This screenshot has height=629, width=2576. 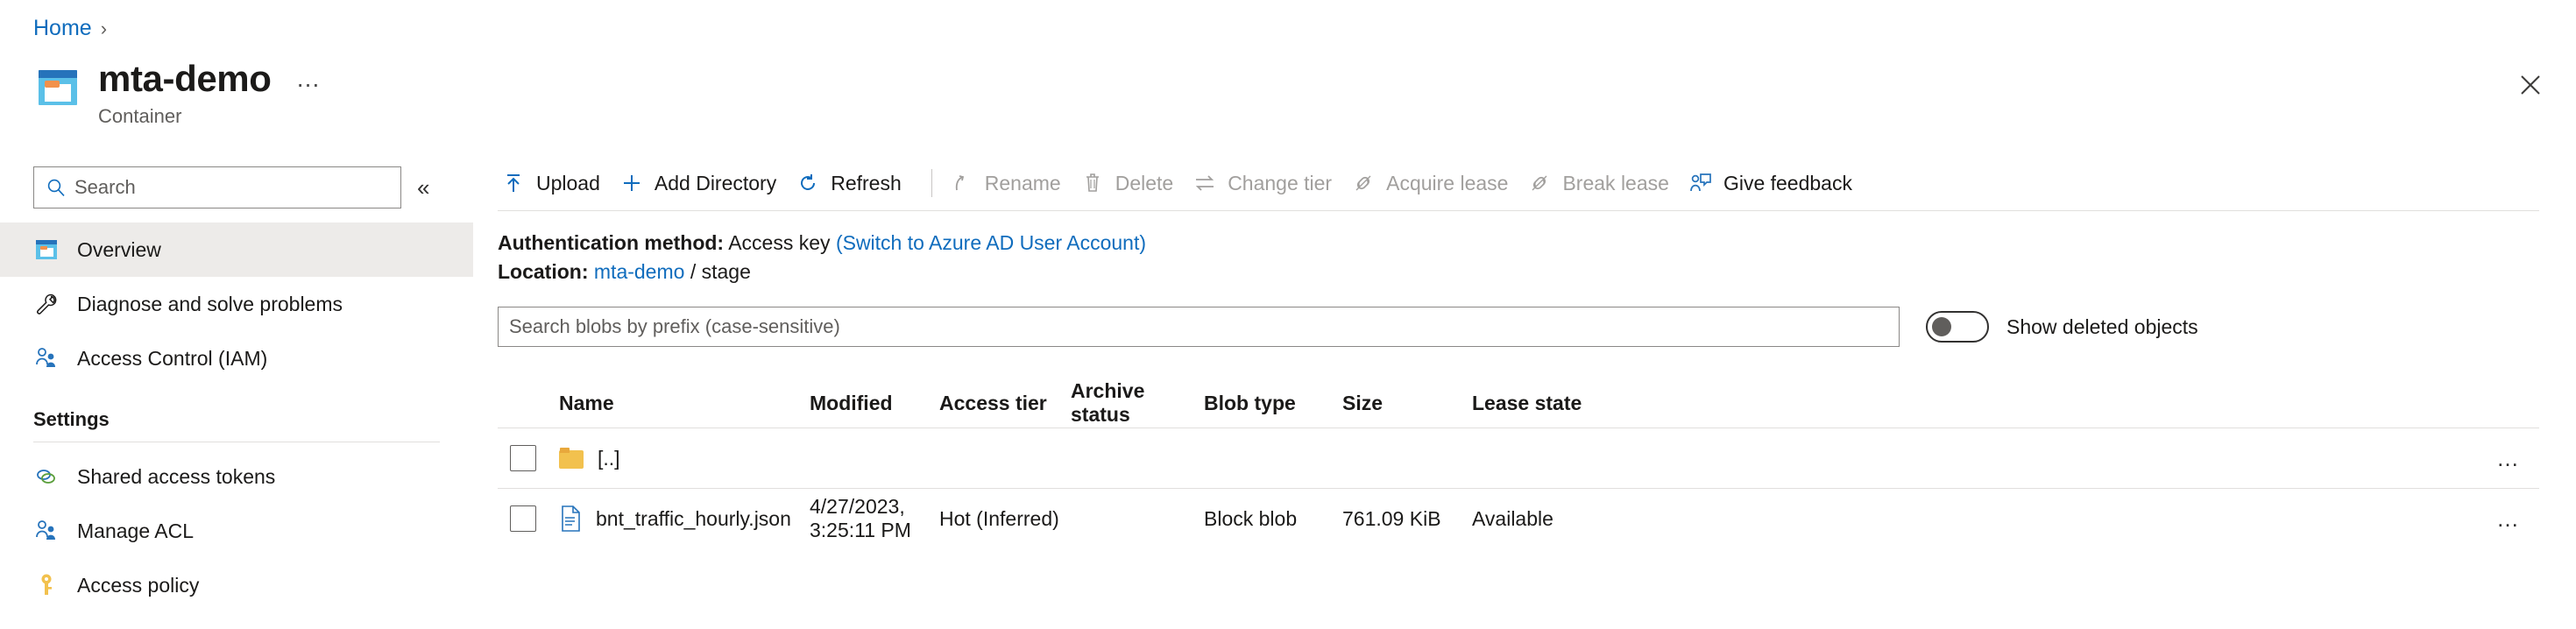 What do you see at coordinates (1391, 518) in the screenshot?
I see `row-size: 761.09 KiB` at bounding box center [1391, 518].